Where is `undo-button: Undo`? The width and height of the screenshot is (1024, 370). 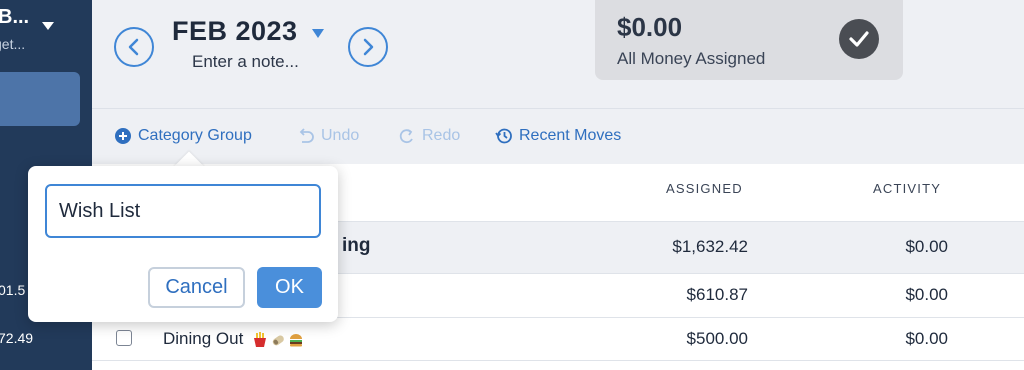 undo-button: Undo is located at coordinates (328, 136).